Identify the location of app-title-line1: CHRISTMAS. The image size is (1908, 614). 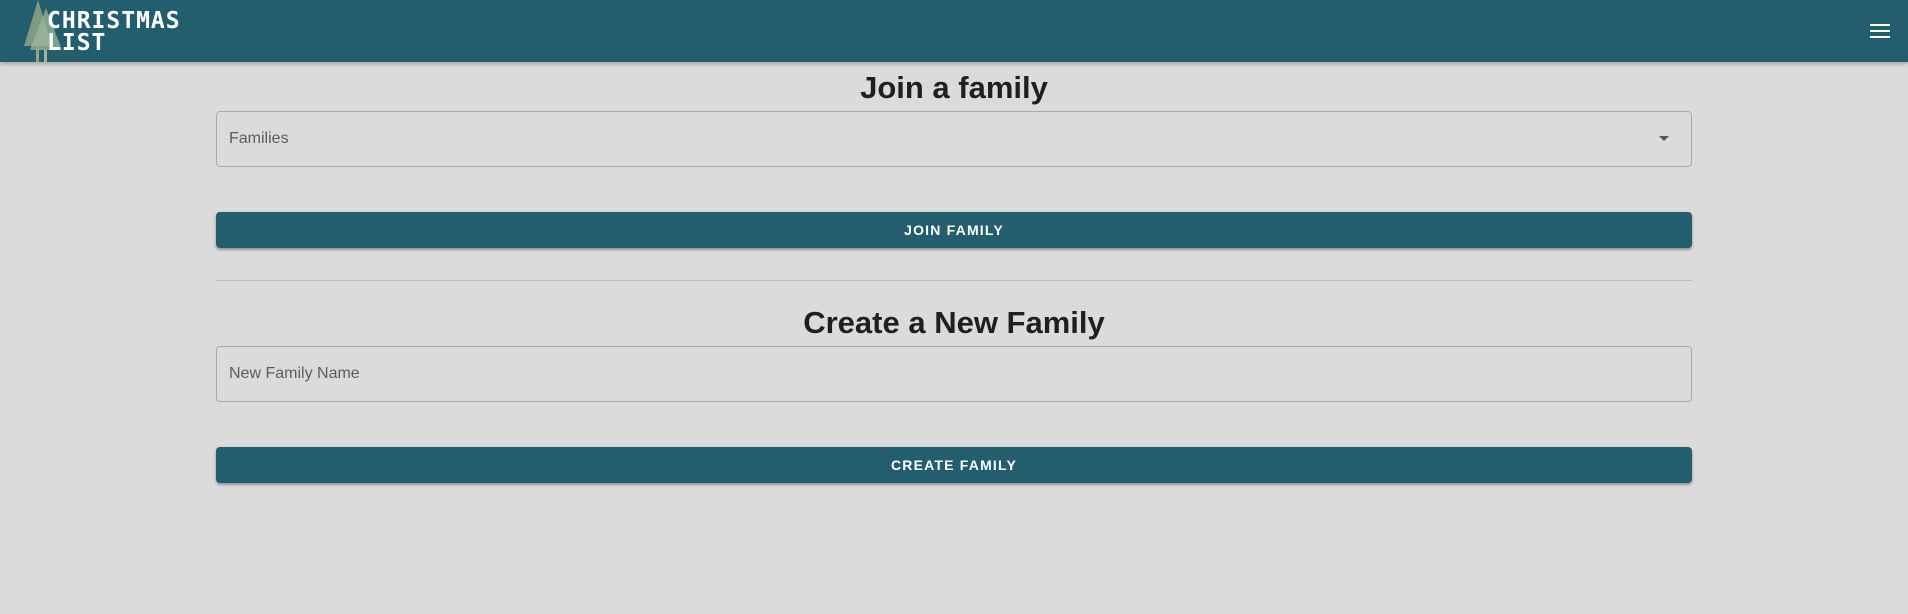
(114, 21).